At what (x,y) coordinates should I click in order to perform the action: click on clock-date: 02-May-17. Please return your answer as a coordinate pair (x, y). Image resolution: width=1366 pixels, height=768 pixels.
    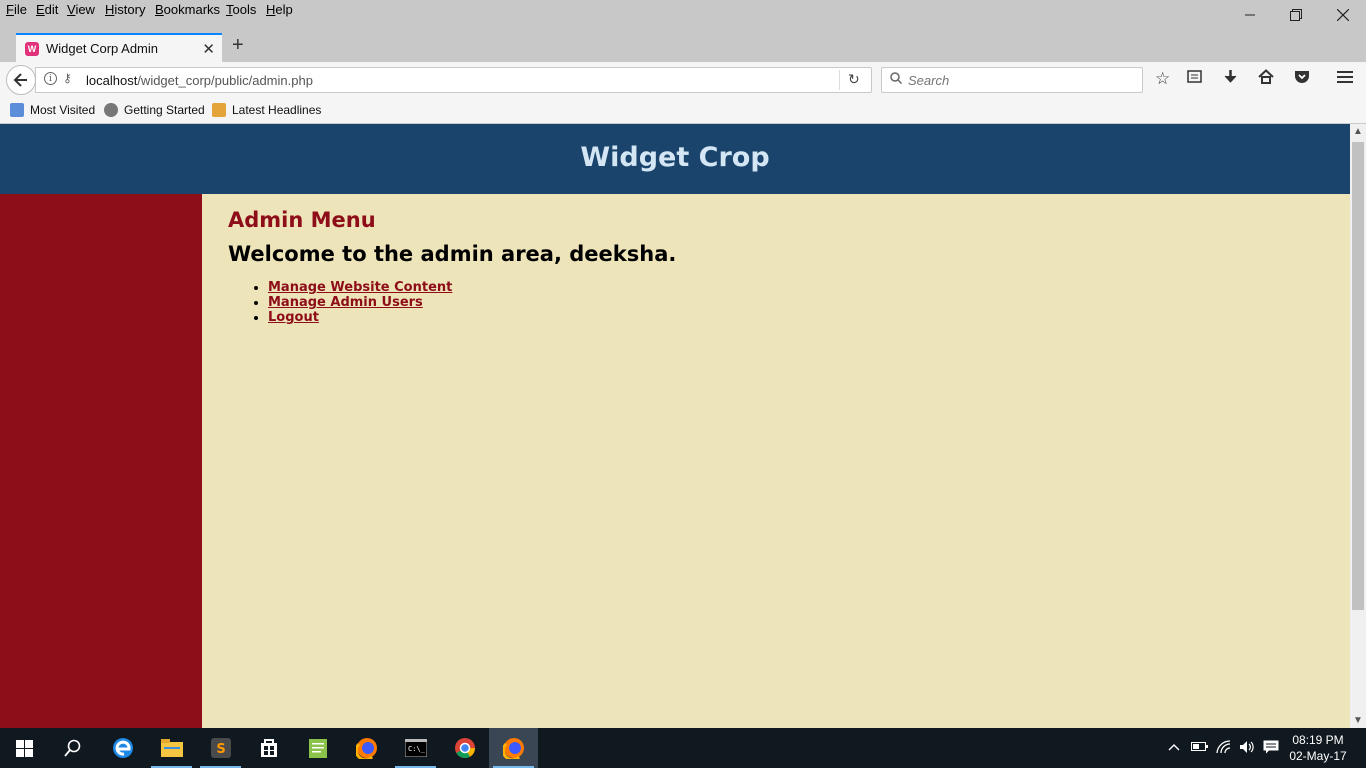
    Looking at the image, I should click on (1318, 756).